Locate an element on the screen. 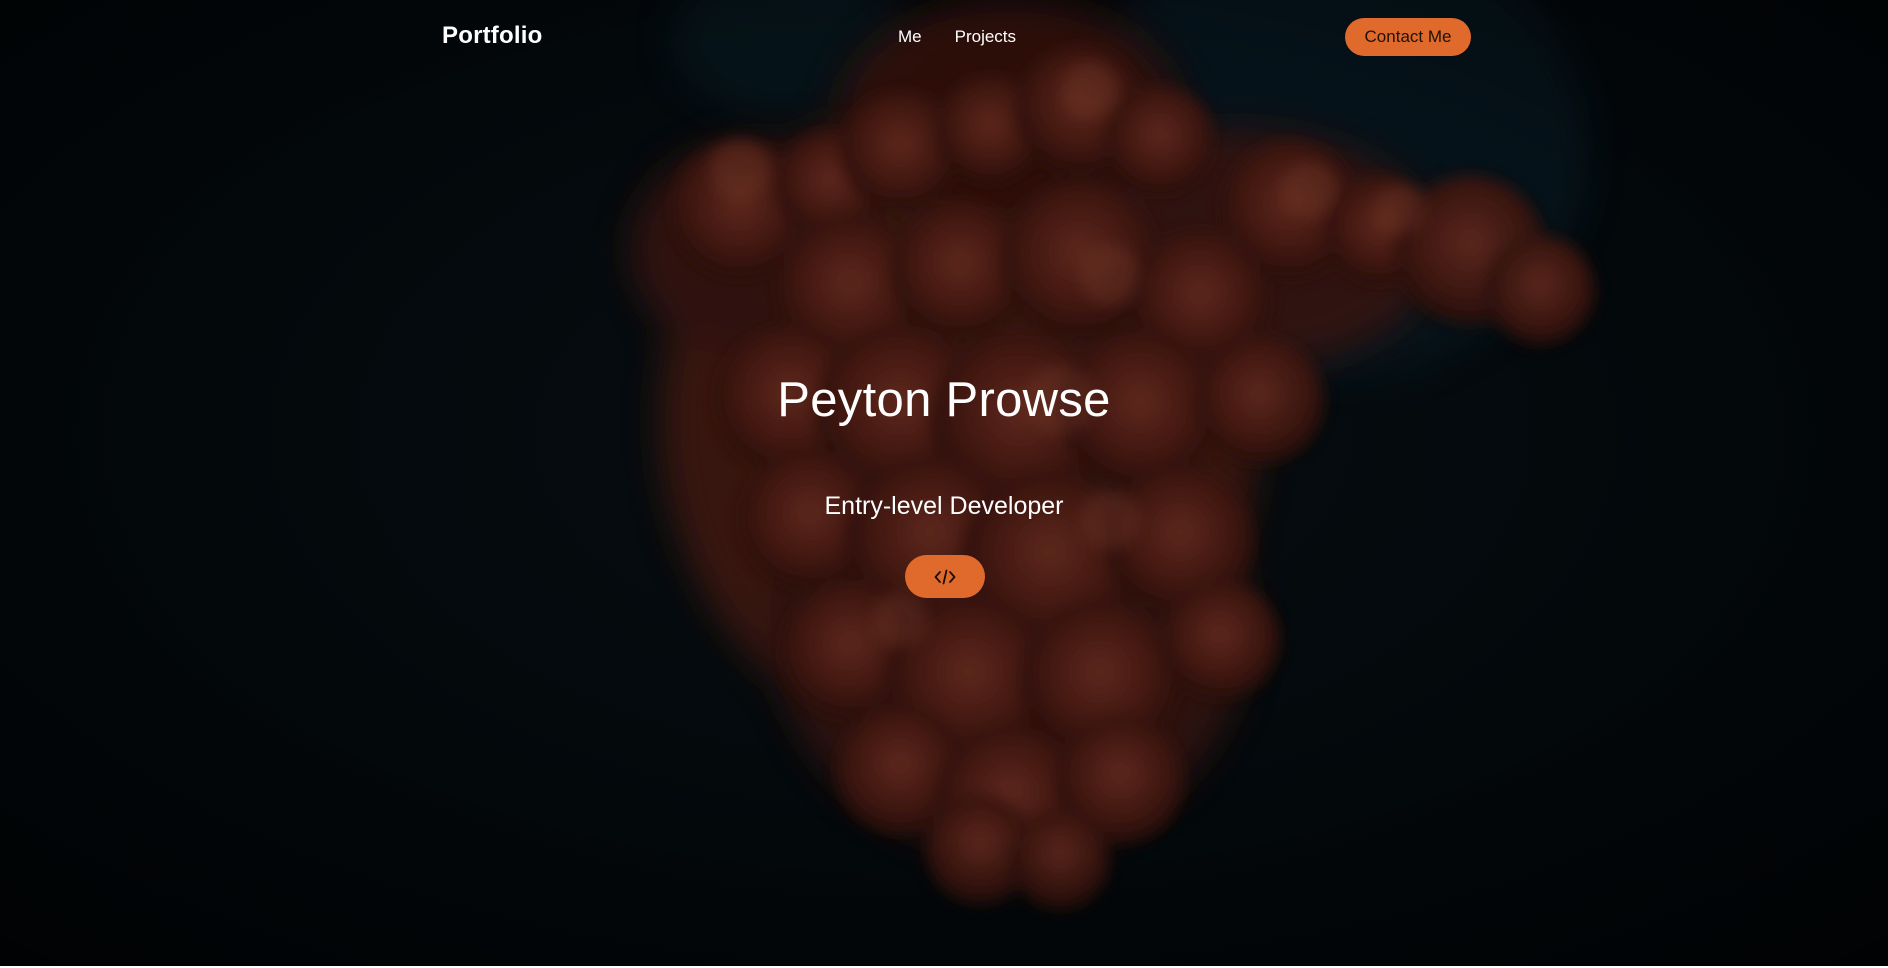 This screenshot has height=968, width=1888. hero-name-heading: Peyton Prowse is located at coordinates (944, 400).